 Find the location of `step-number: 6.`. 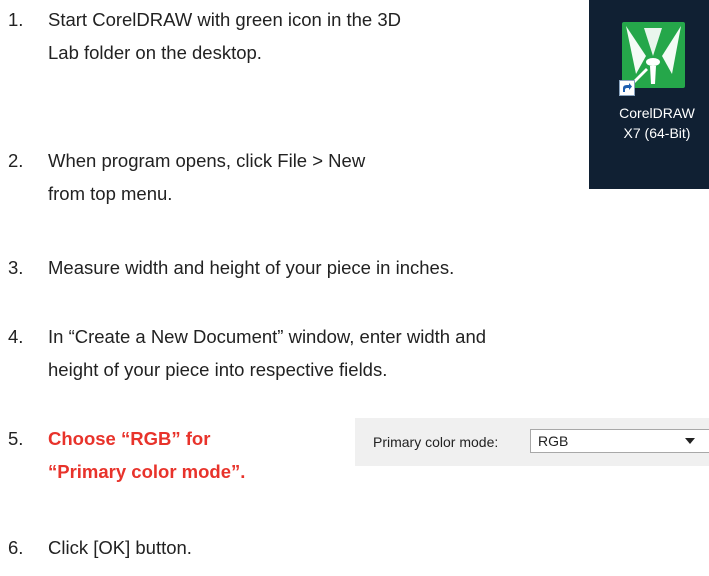

step-number: 6. is located at coordinates (16, 547).